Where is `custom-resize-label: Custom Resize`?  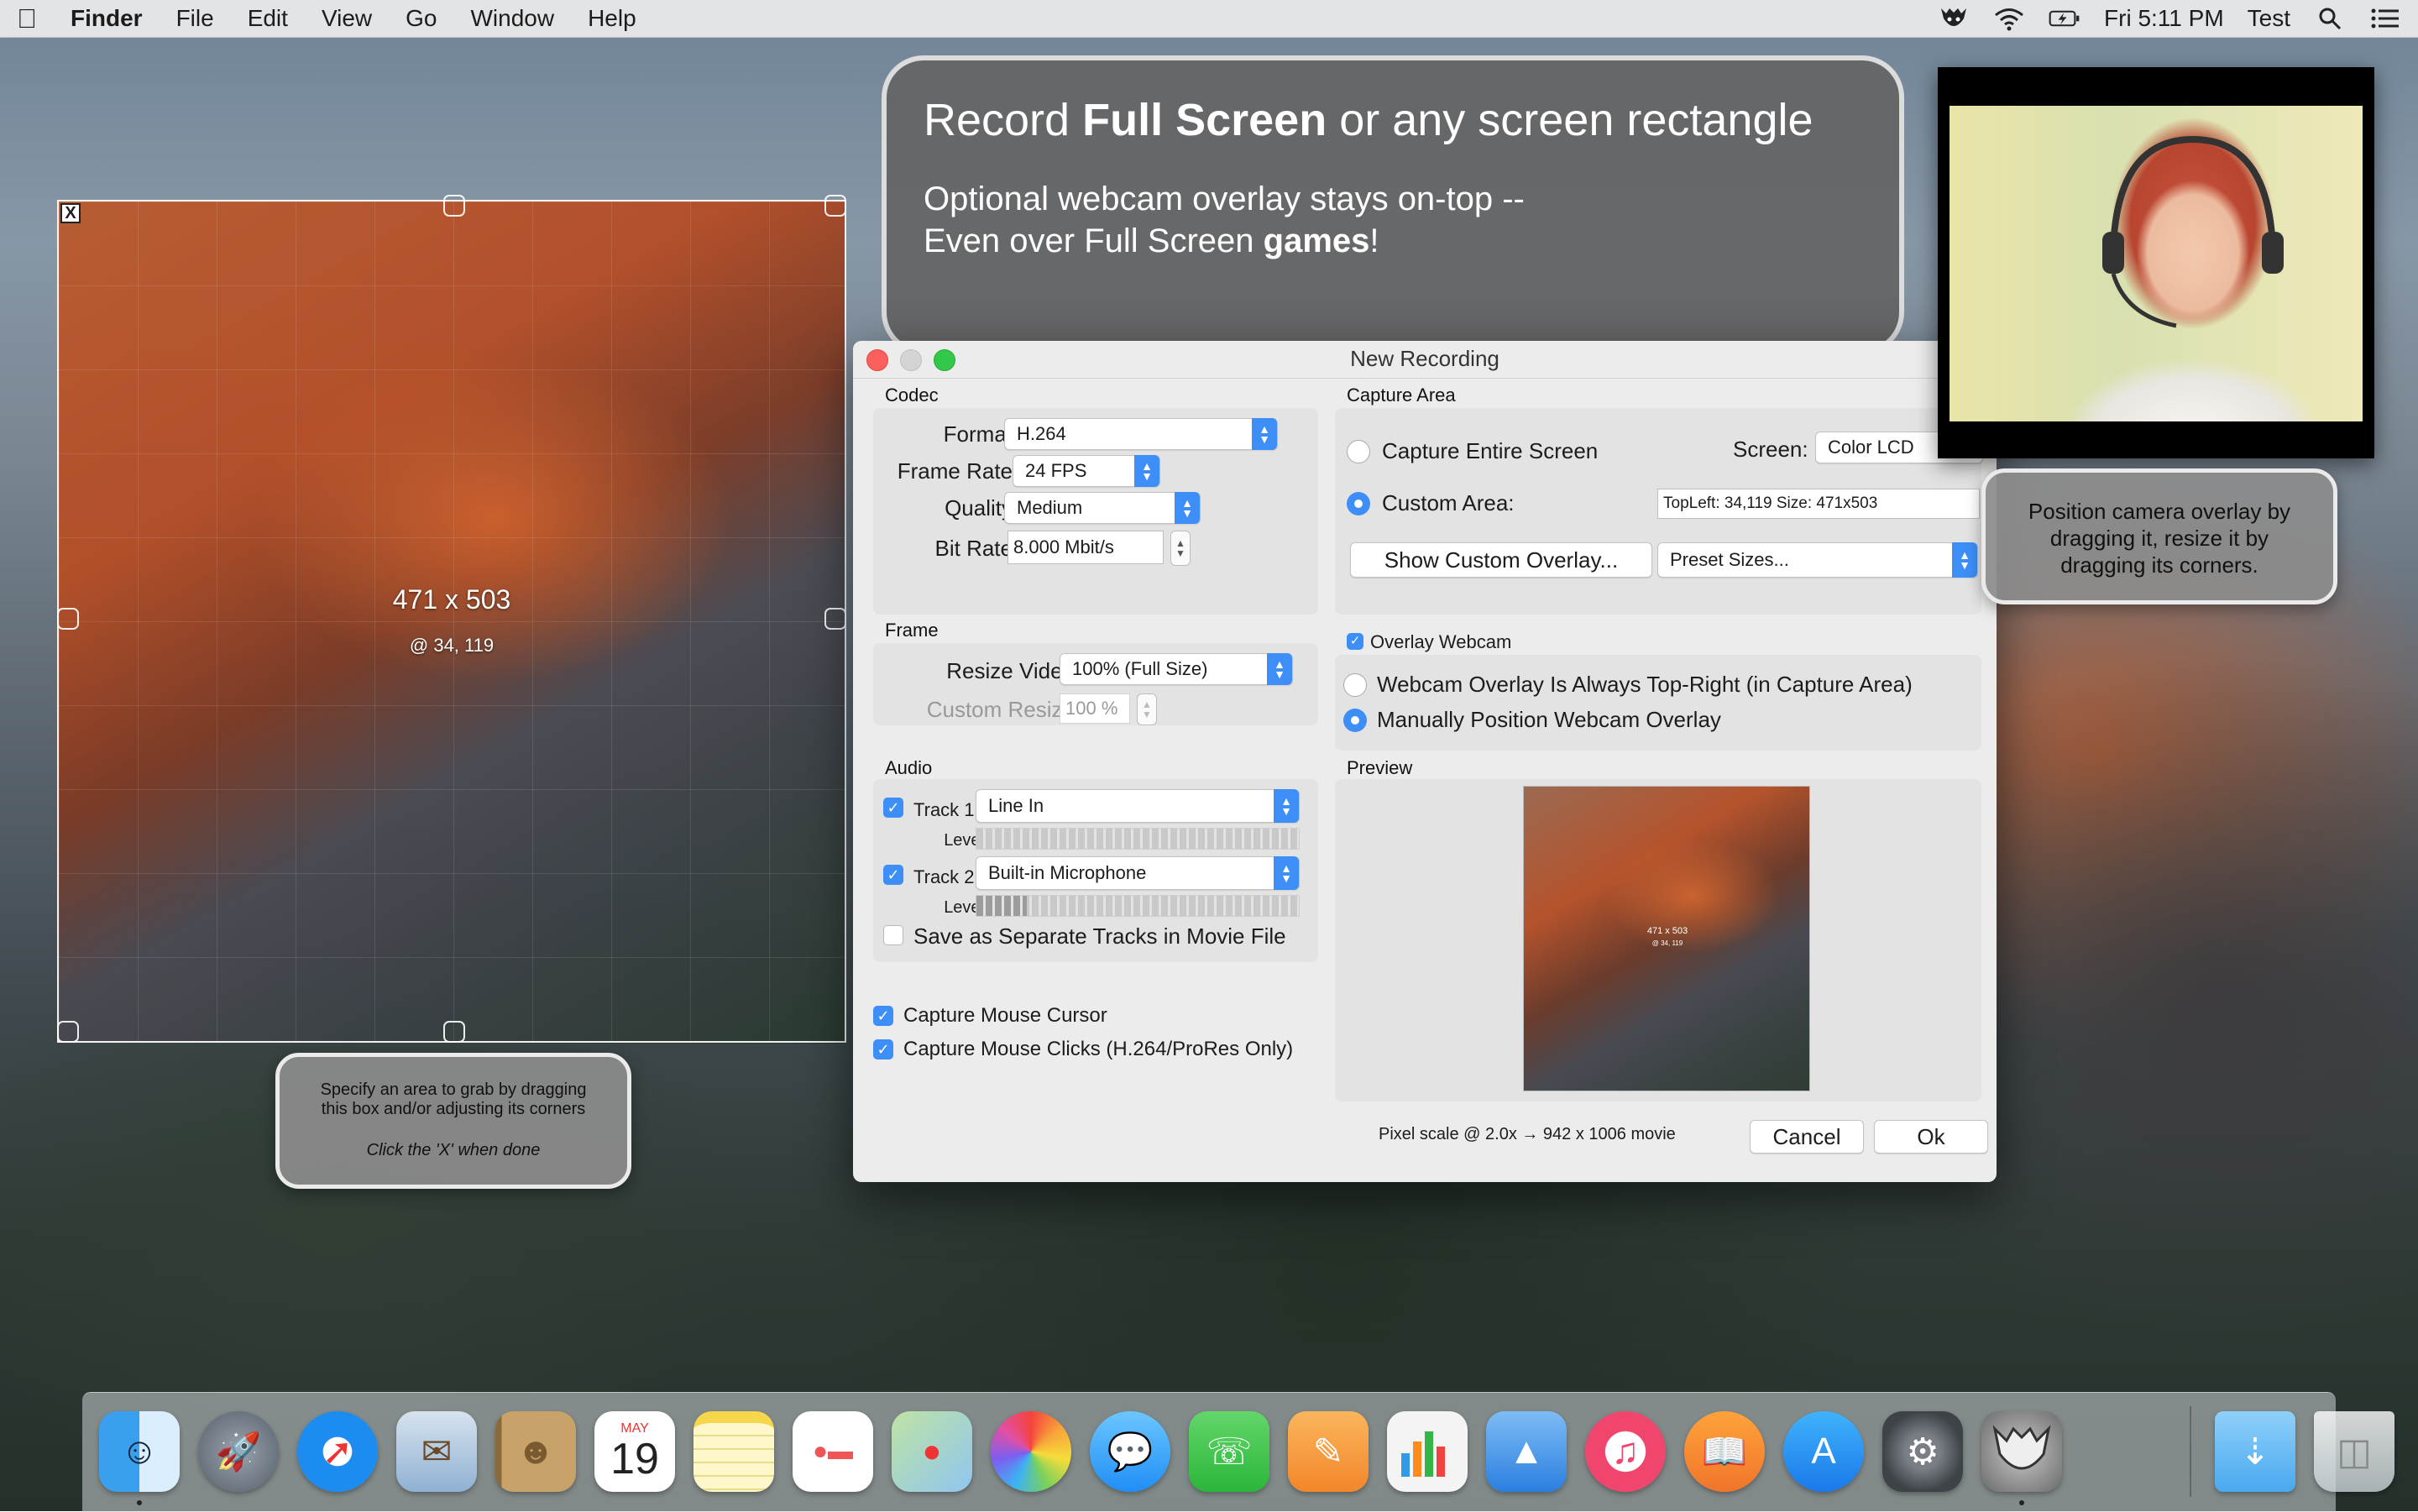
custom-resize-label: Custom Resize is located at coordinates (1000, 709).